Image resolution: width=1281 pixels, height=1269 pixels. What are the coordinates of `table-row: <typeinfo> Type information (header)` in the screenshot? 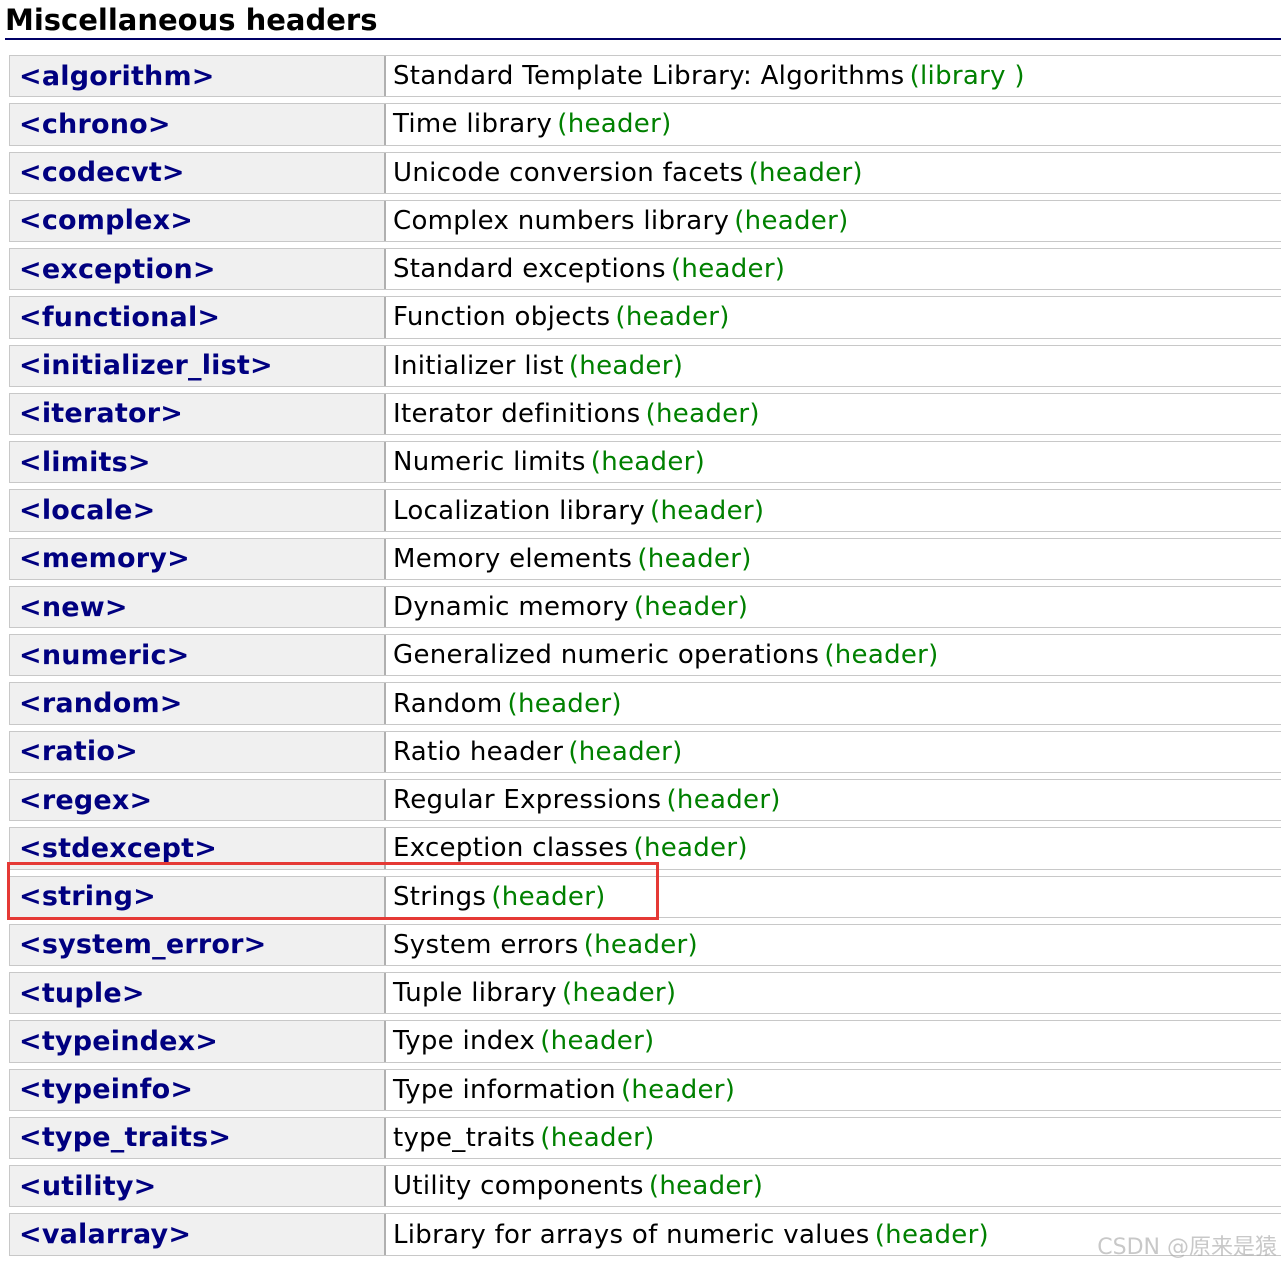 It's located at (645, 1089).